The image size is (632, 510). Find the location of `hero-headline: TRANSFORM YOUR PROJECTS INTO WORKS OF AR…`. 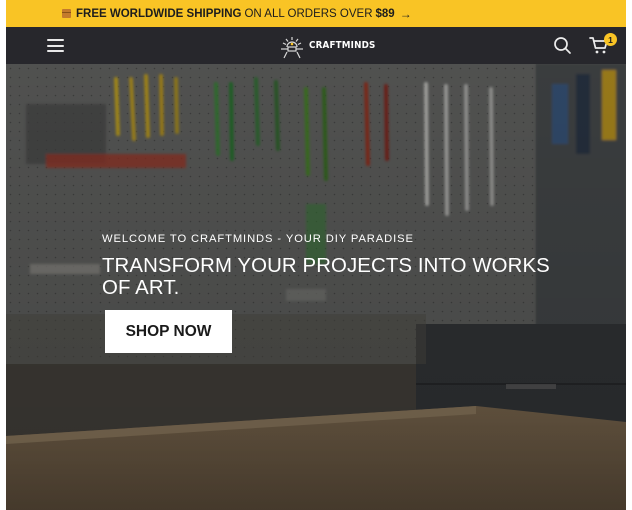

hero-headline: TRANSFORM YOUR PROJECTS INTO WORKS OF AR… is located at coordinates (326, 277).